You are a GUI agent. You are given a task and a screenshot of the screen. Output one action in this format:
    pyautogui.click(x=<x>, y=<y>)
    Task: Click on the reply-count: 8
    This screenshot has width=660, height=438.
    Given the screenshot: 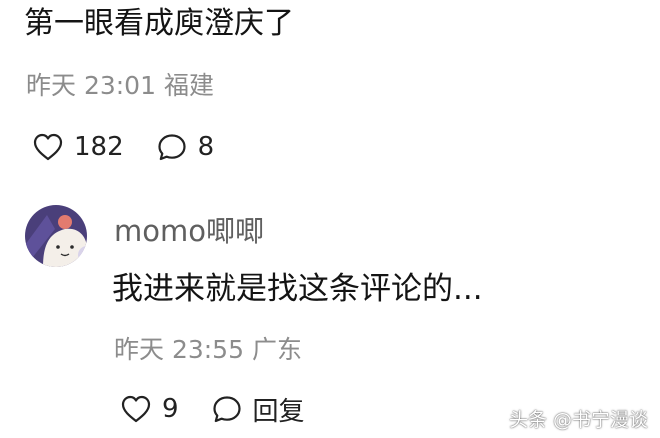 What is the action you would take?
    pyautogui.click(x=206, y=147)
    